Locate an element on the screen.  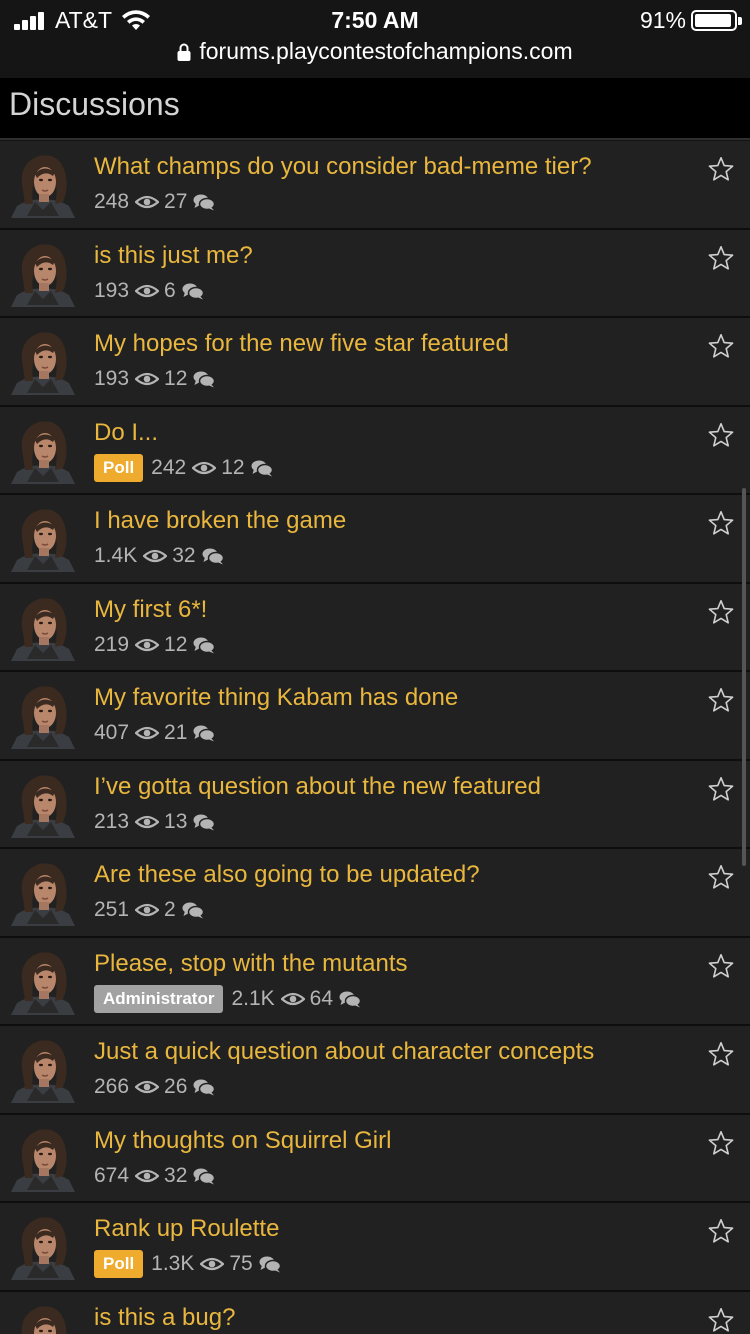
status-badge: Poll is located at coordinates (119, 467).